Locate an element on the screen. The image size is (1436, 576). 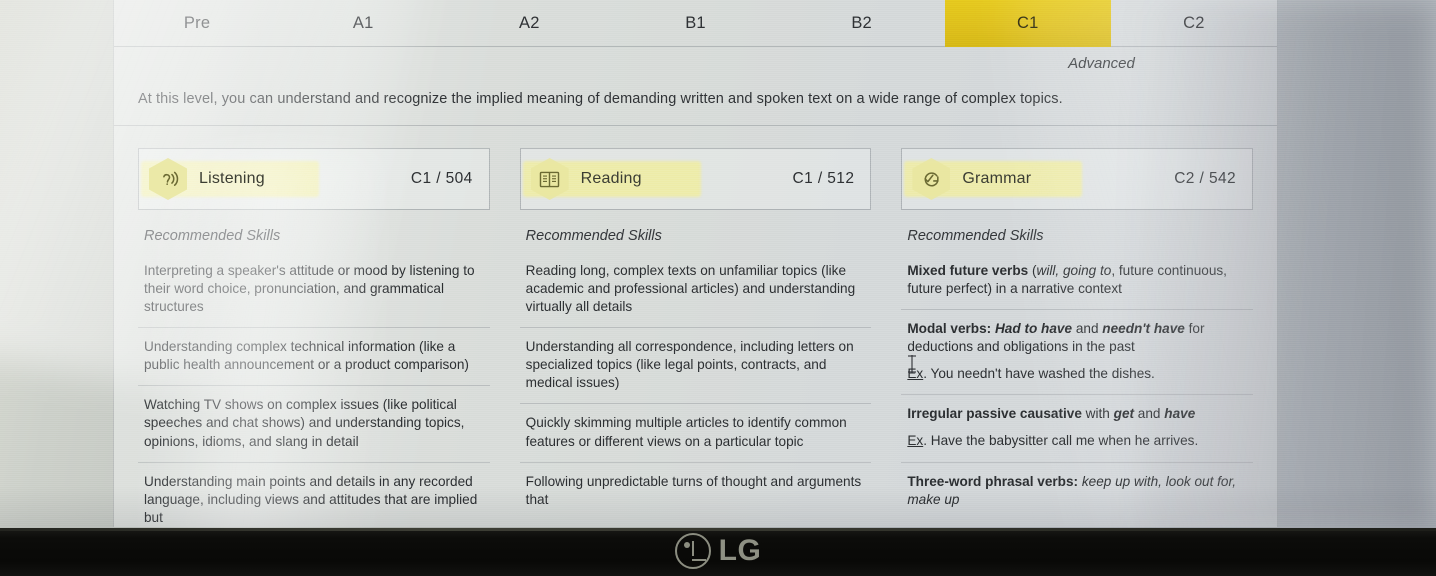
level-name: Advanced is located at coordinates (1101, 63).